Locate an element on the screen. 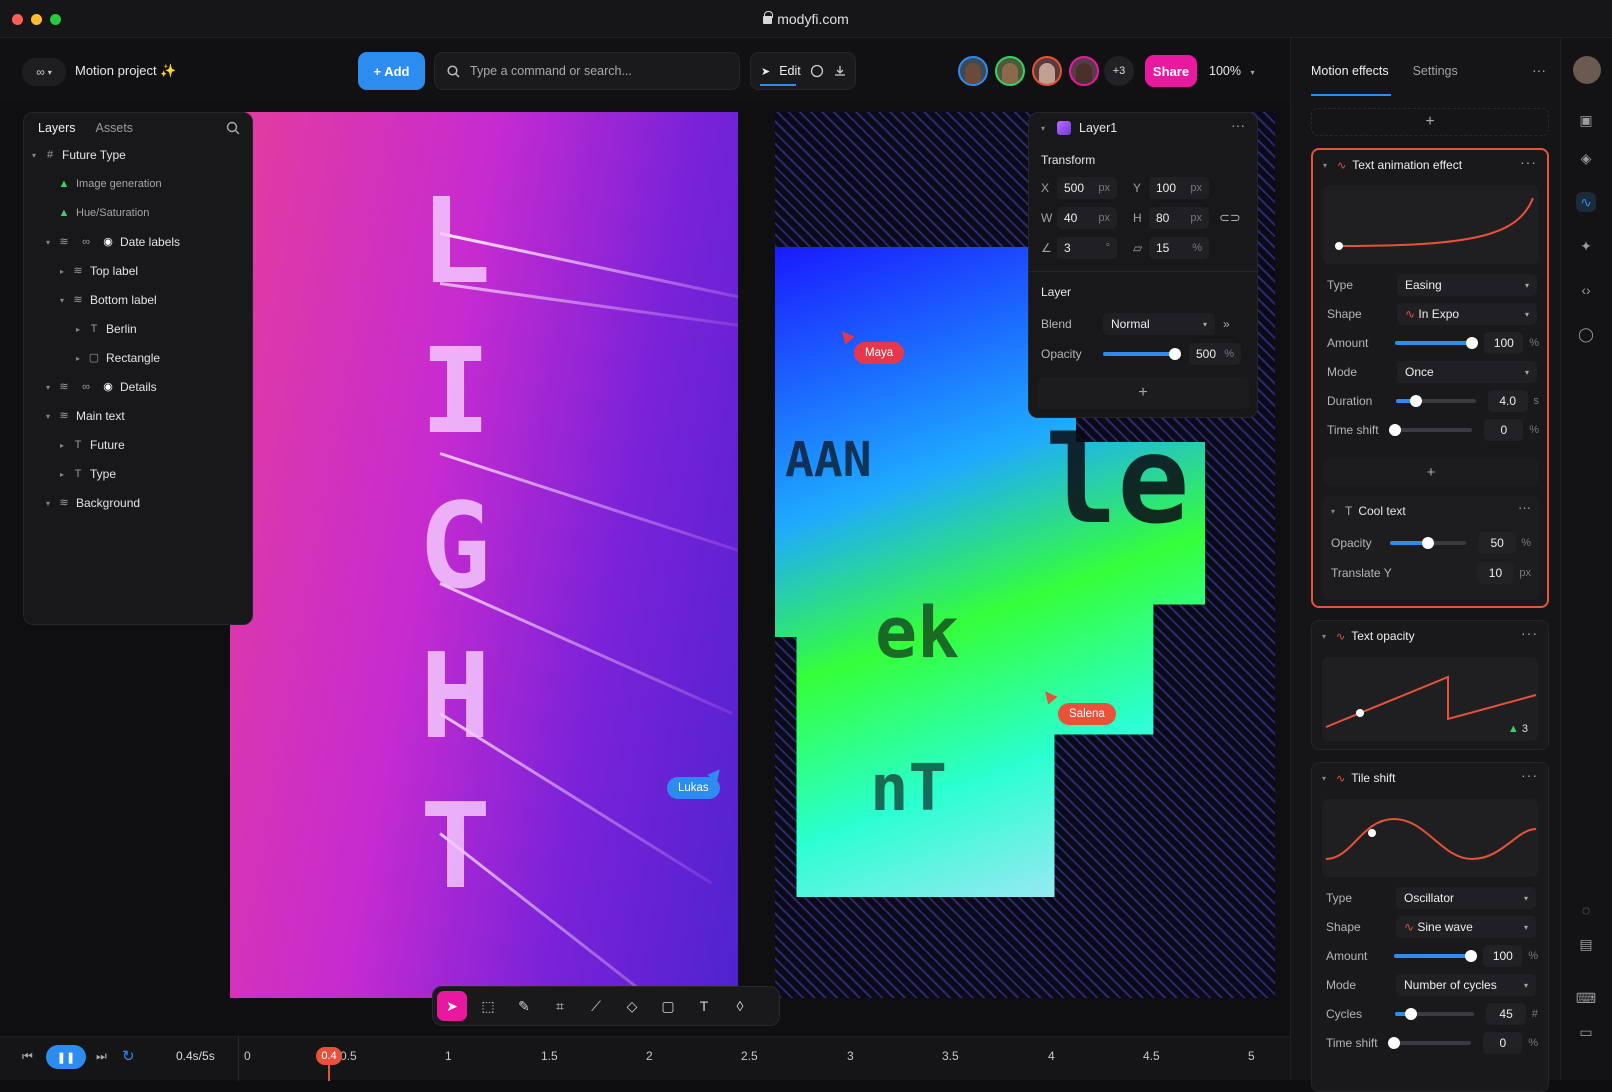 The image size is (1612, 1092). layer-row-main-text: ▾ ≋ Main text is located at coordinates (138, 416).